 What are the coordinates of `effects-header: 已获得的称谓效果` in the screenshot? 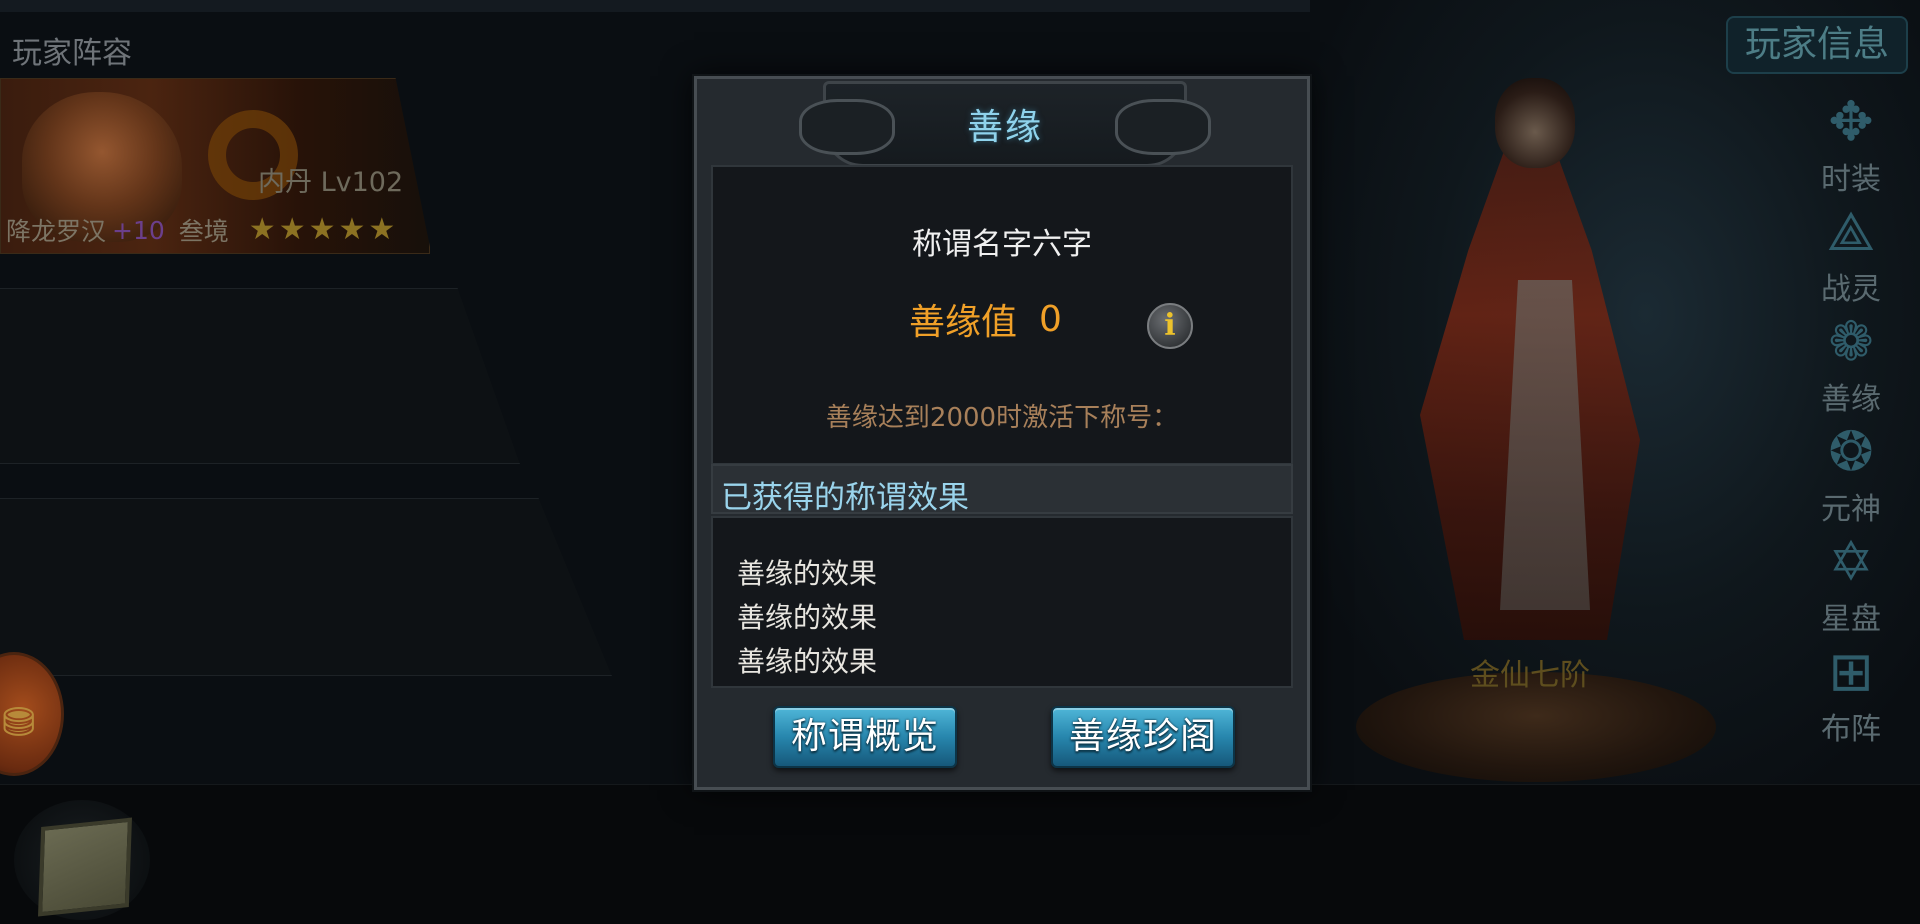 It's located at (1002, 490).